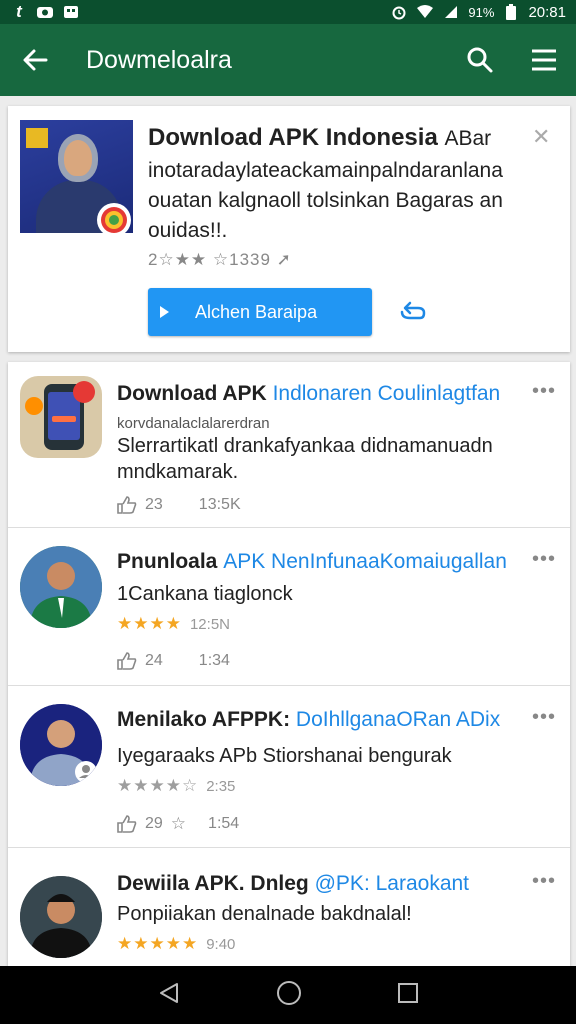 The image size is (576, 1024). What do you see at coordinates (173, 623) in the screenshot?
I see `item-rating: ★★★★ 12:5N` at bounding box center [173, 623].